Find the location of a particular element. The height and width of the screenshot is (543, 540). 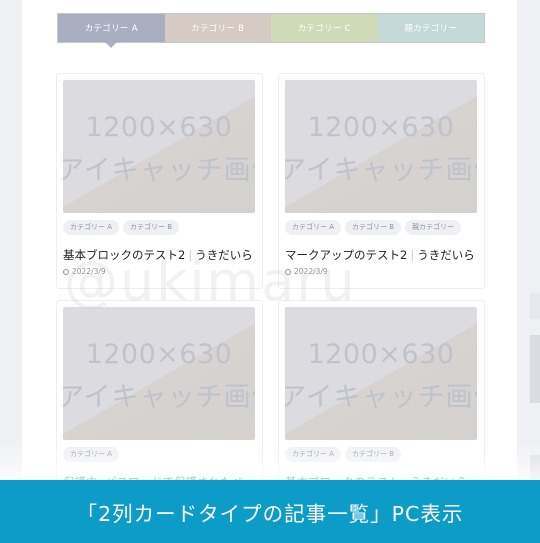

caption-text: 「2列カードタイプの記事一覧」PC表示 is located at coordinates (270, 513).